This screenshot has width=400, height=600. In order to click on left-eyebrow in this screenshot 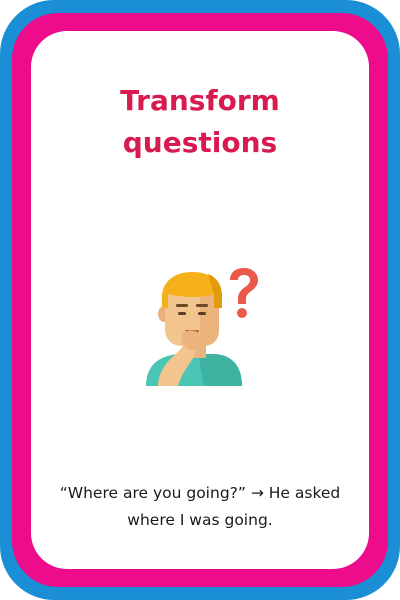, I will do `click(182, 305)`.